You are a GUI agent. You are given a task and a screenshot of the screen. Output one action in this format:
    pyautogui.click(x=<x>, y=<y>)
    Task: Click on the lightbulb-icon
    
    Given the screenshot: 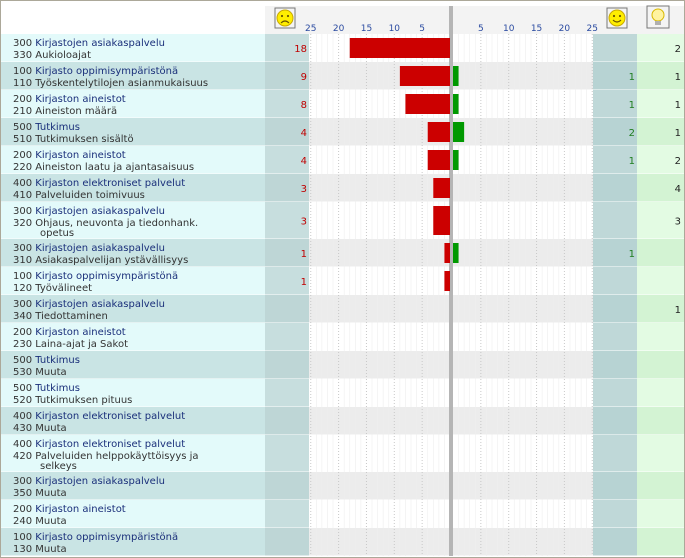 What is the action you would take?
    pyautogui.click(x=658, y=17)
    